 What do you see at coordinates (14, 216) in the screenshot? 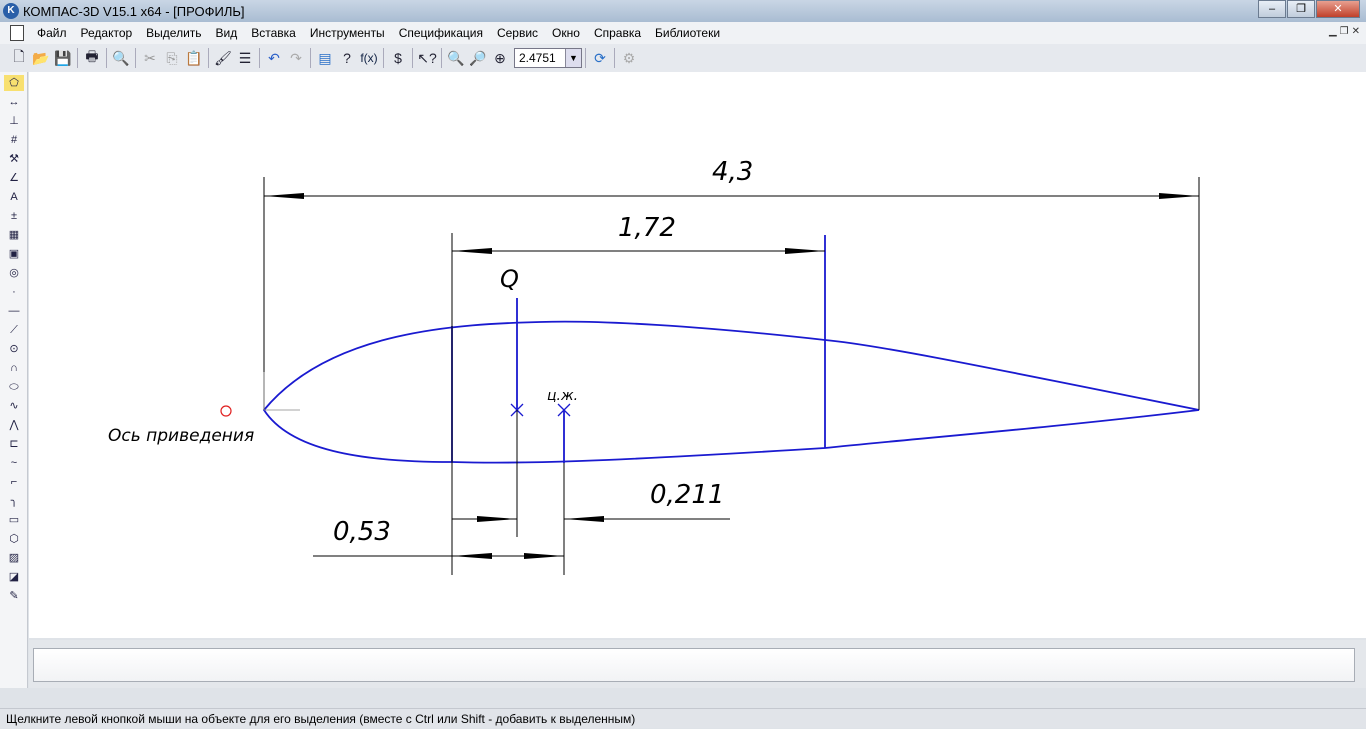
I see `spec-icon: ±` at bounding box center [14, 216].